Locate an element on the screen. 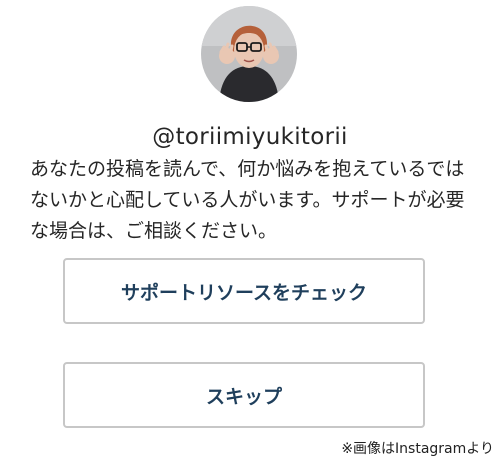  profile-photo is located at coordinates (249, 54).